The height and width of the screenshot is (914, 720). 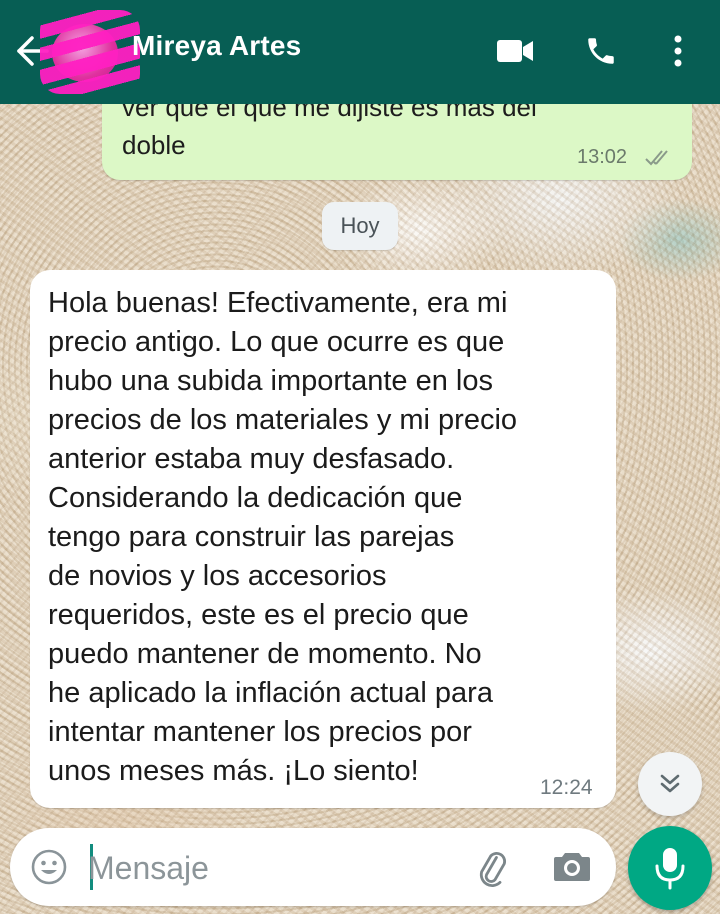 What do you see at coordinates (678, 53) in the screenshot?
I see `more-vert-icon` at bounding box center [678, 53].